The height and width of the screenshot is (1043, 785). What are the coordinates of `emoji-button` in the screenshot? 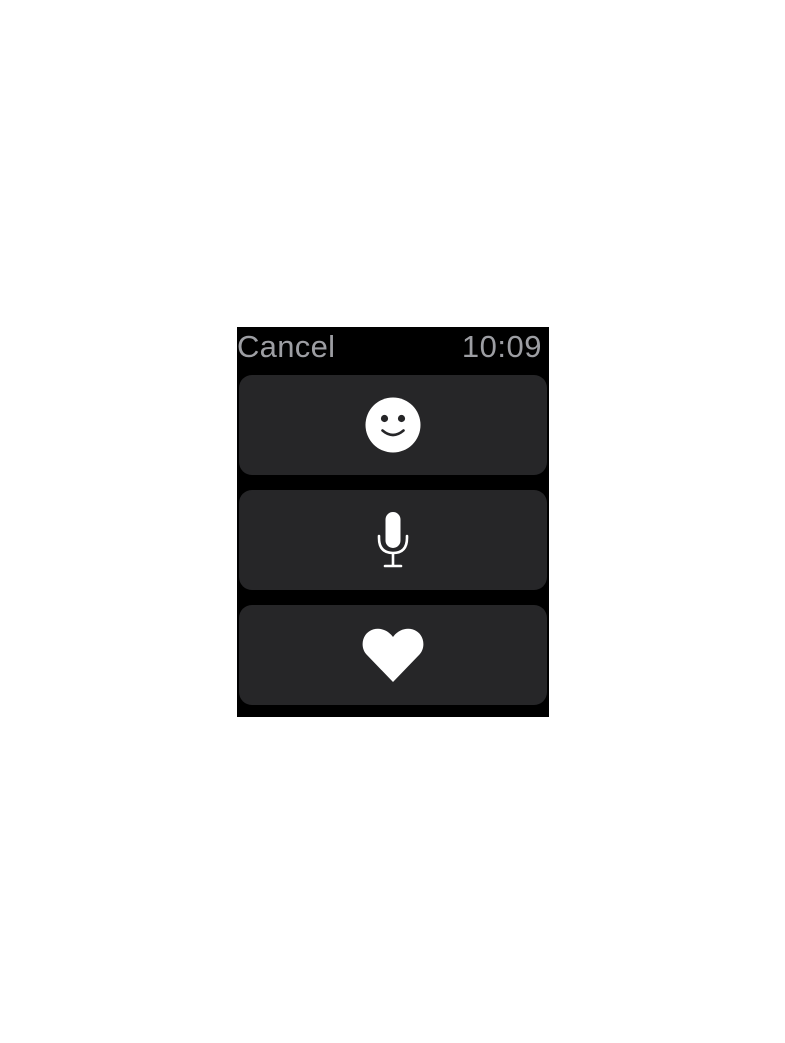 It's located at (393, 425).